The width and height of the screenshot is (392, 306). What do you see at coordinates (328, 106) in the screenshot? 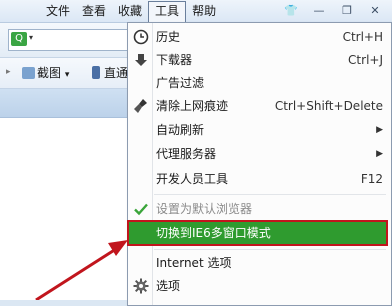
I see `menu-item-shortcut: Ctrl+Shift+Delete` at bounding box center [328, 106].